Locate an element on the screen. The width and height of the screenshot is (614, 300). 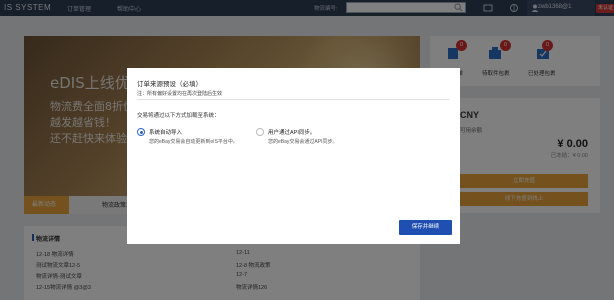
dialog-title: 订单来源预设（必填） is located at coordinates (169, 84).